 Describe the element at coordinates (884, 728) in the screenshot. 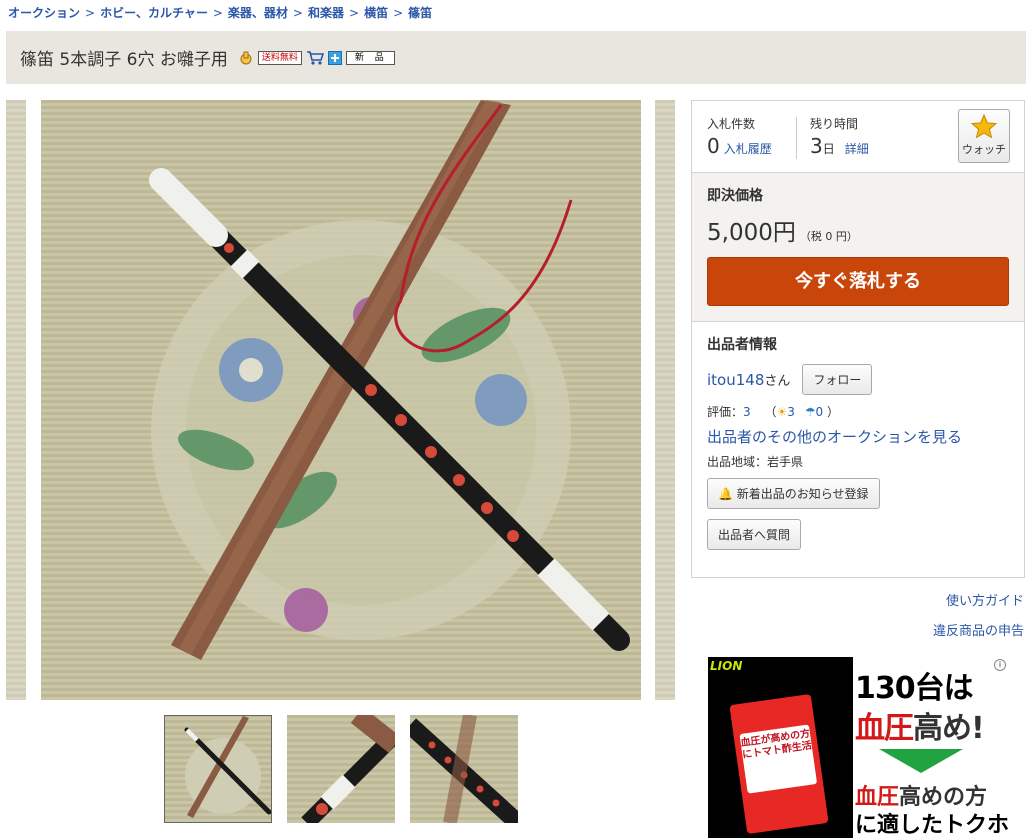

I see `ad-headline-2-red: 血圧` at that location.